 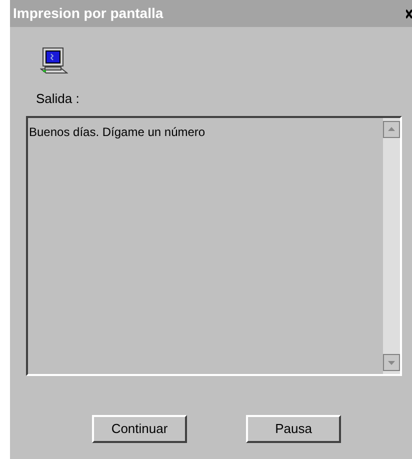 I want to click on dialog-button: Pausa, so click(x=293, y=428).